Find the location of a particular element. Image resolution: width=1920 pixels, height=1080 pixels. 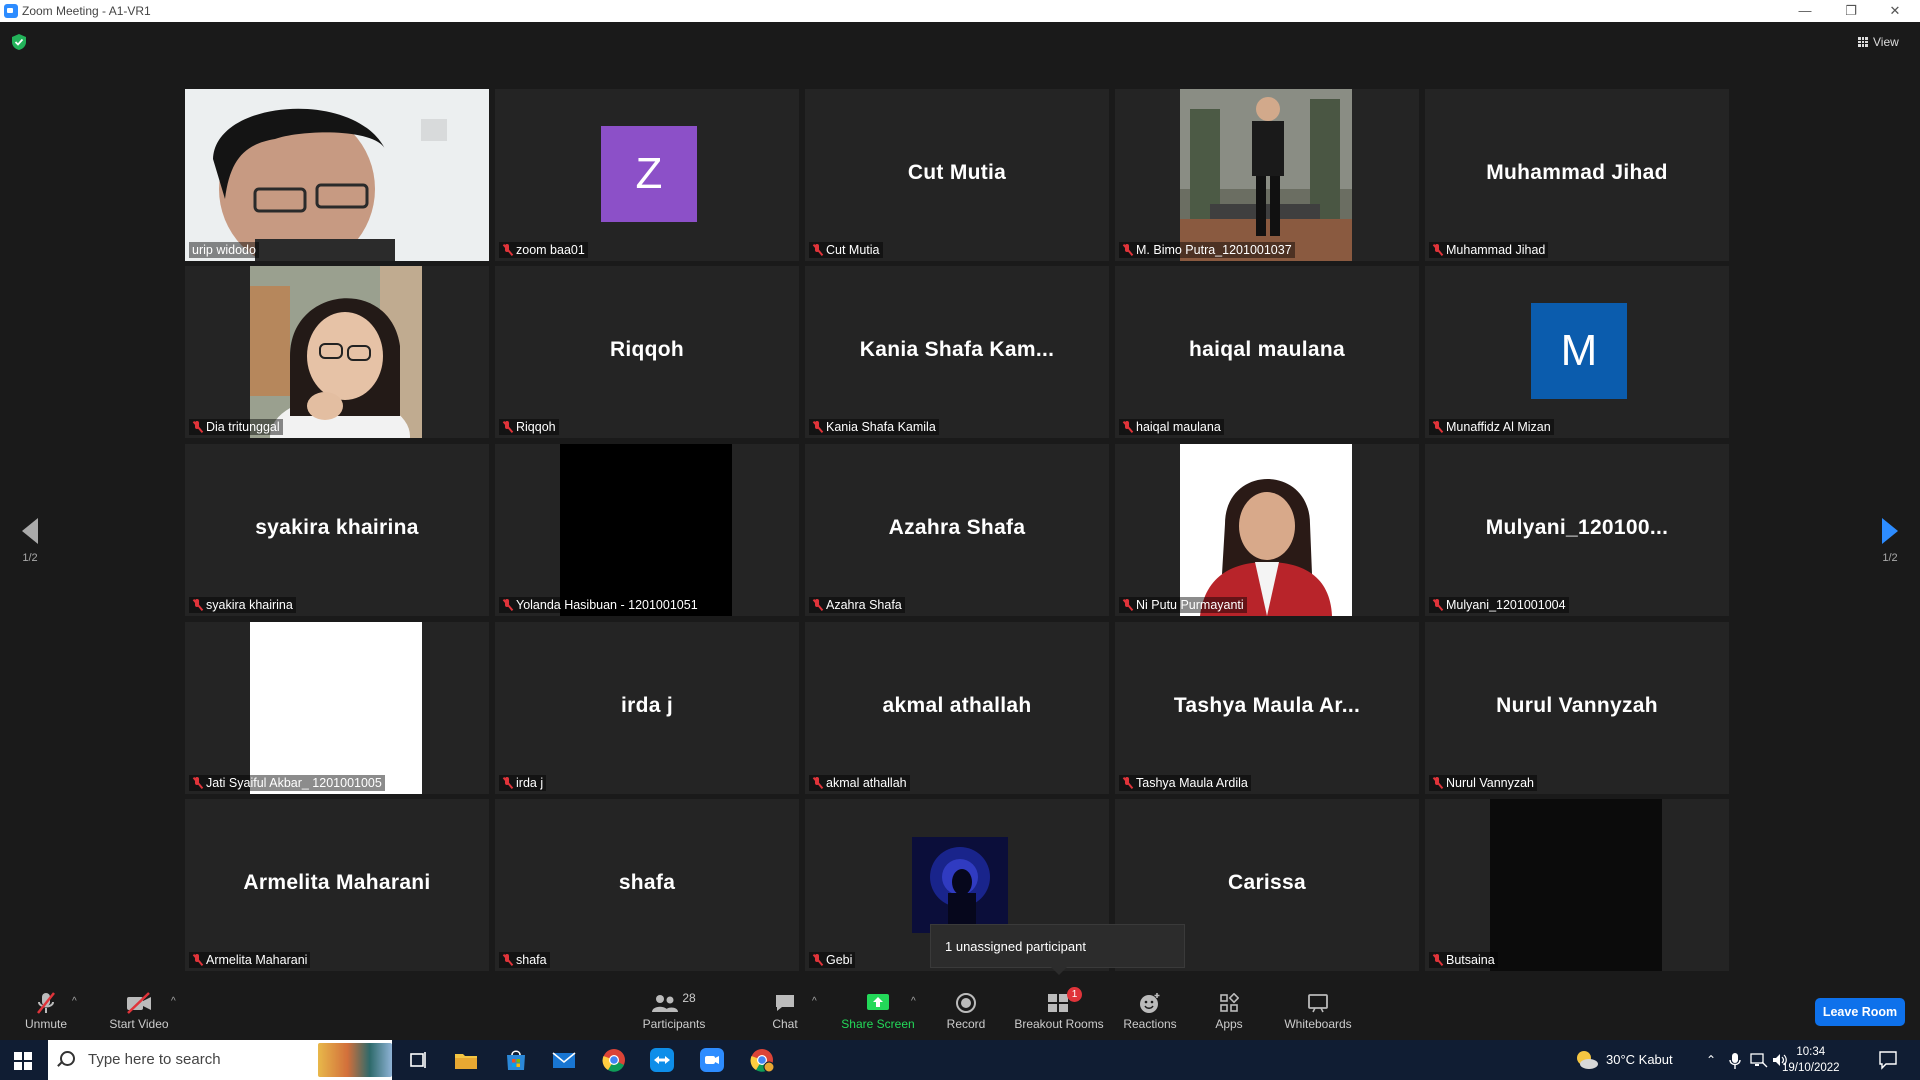

participant-tile: haiqal maulana haiqal maulana is located at coordinates (1267, 352).